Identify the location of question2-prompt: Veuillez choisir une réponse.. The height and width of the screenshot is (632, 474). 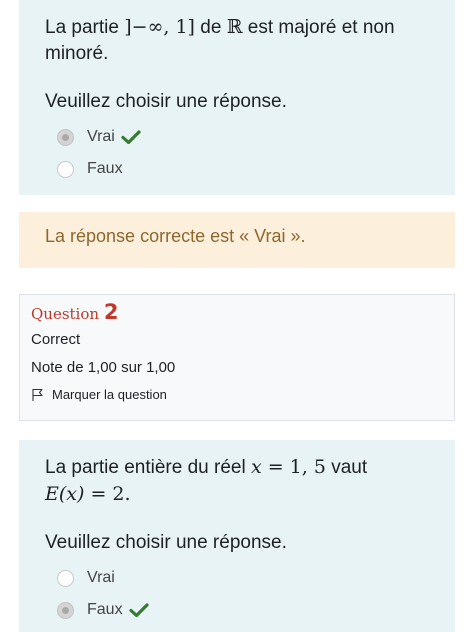
(166, 542).